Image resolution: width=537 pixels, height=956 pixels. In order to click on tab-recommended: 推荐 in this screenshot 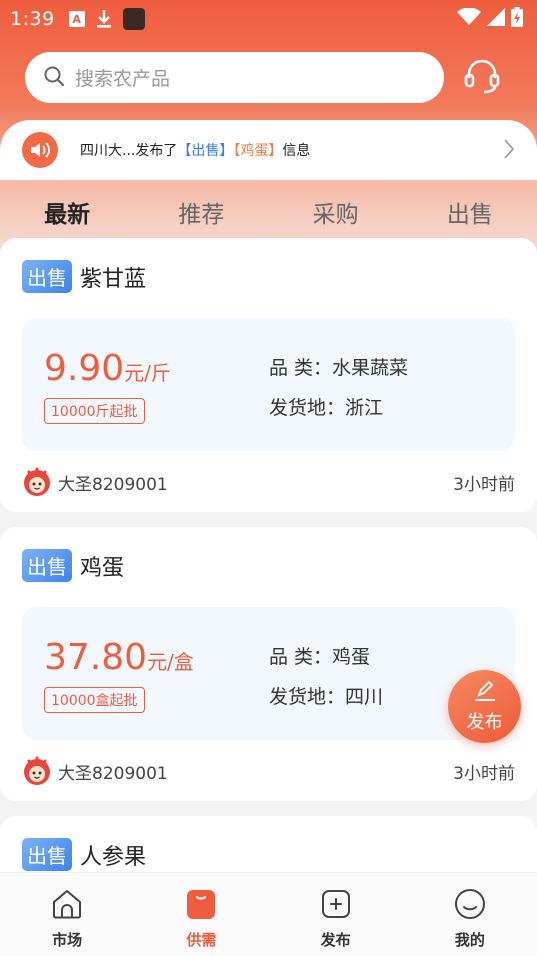, I will do `click(201, 210)`.